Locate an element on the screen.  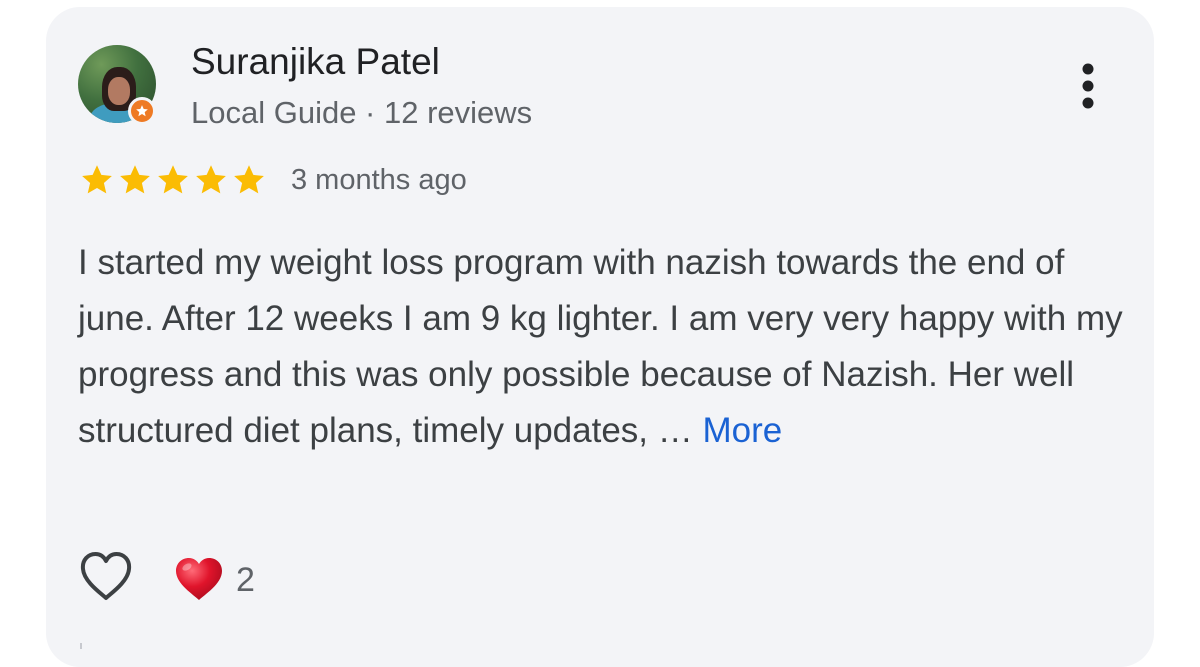
heart-outline-icon is located at coordinates (106, 576).